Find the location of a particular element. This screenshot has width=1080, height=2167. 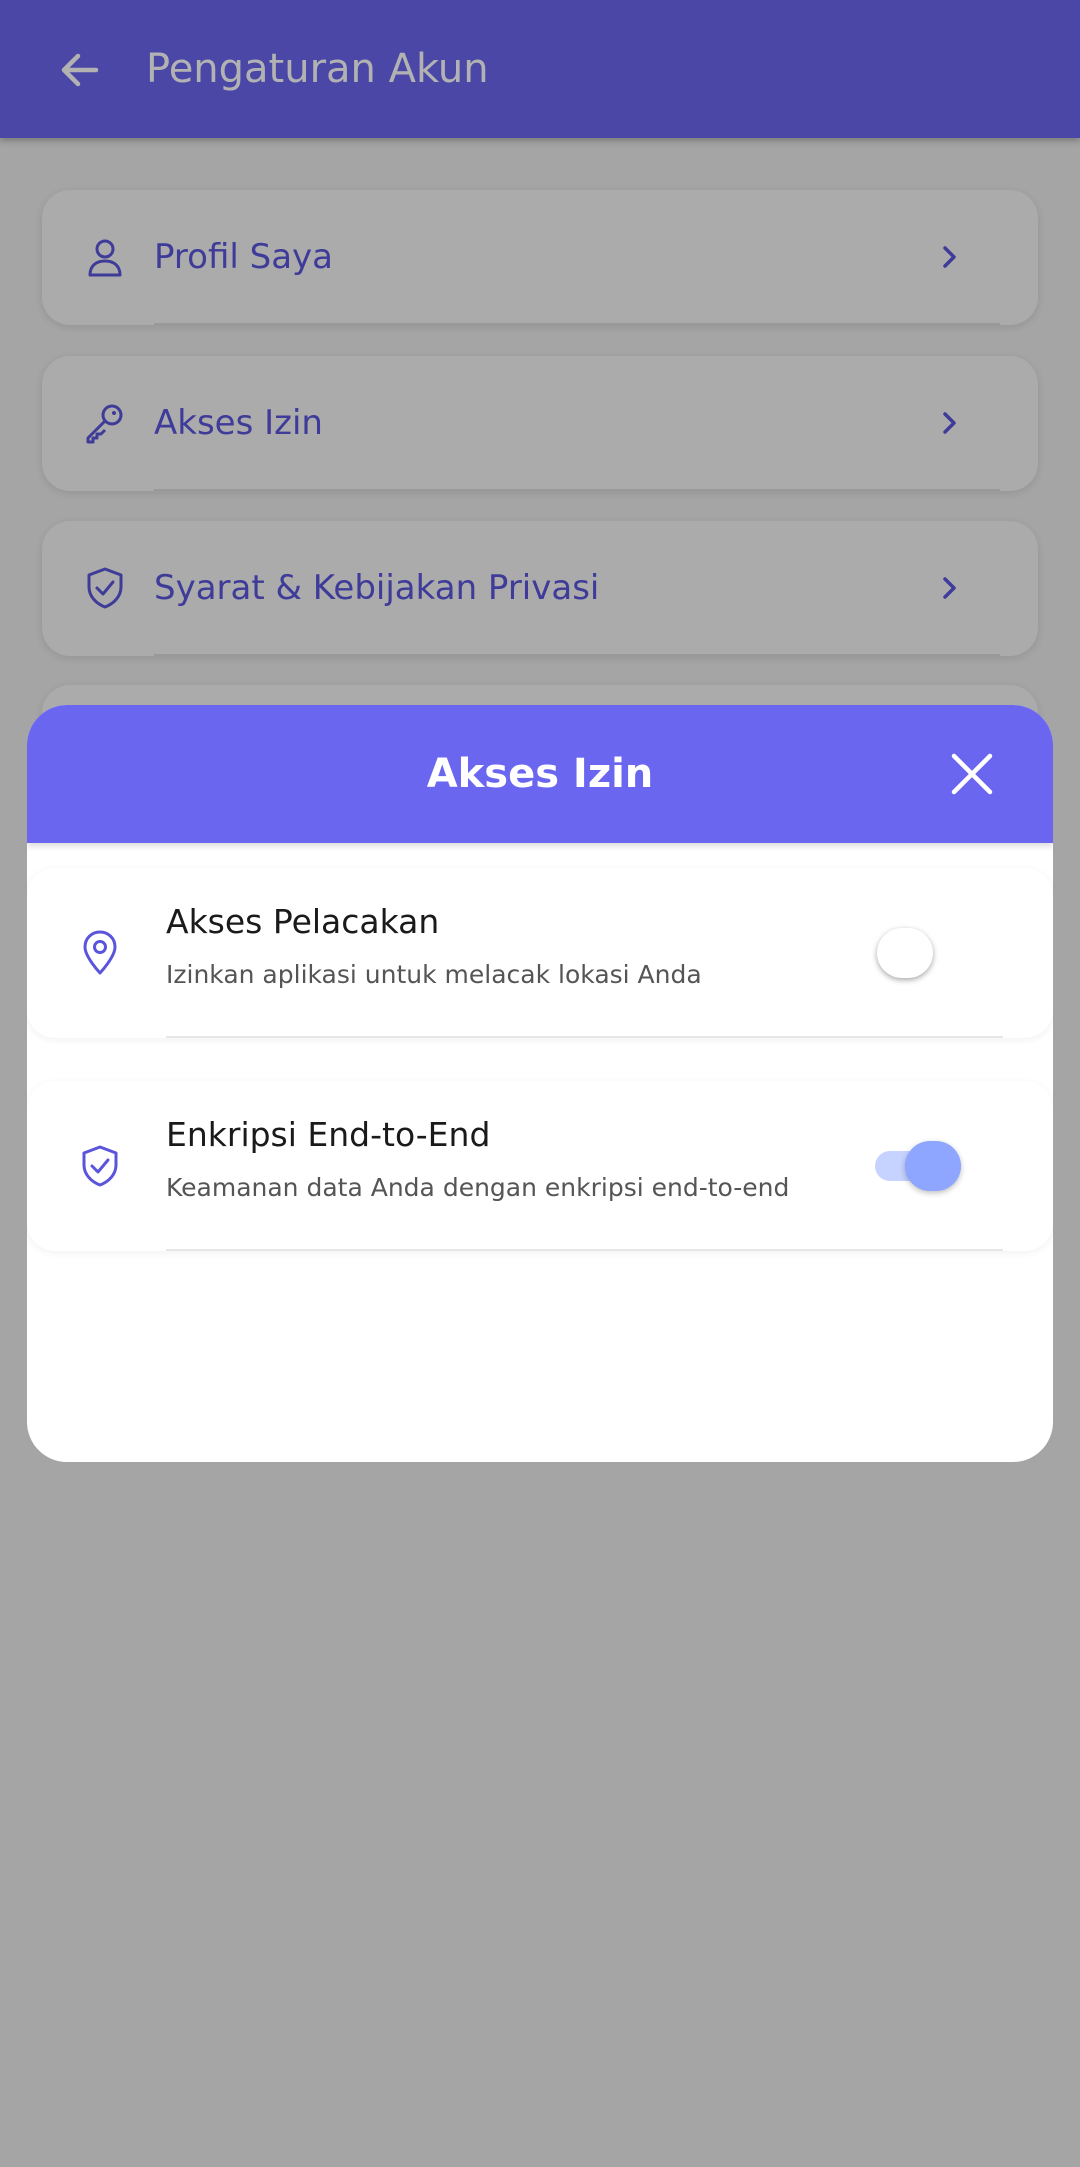

tracking-toggle is located at coordinates (922, 953).